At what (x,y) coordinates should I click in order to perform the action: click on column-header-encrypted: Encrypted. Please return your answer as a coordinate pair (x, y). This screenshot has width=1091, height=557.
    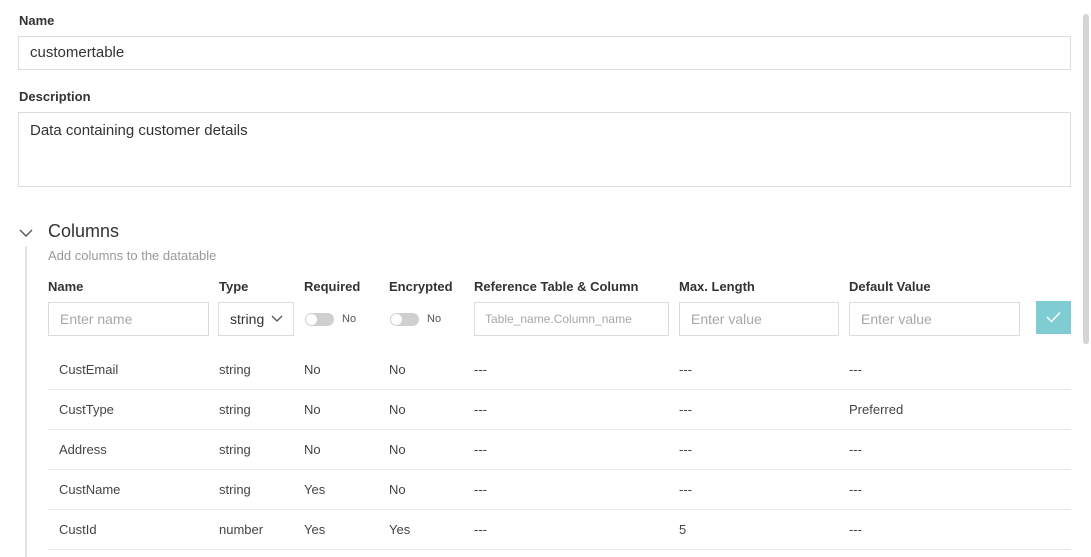
    Looking at the image, I should click on (421, 286).